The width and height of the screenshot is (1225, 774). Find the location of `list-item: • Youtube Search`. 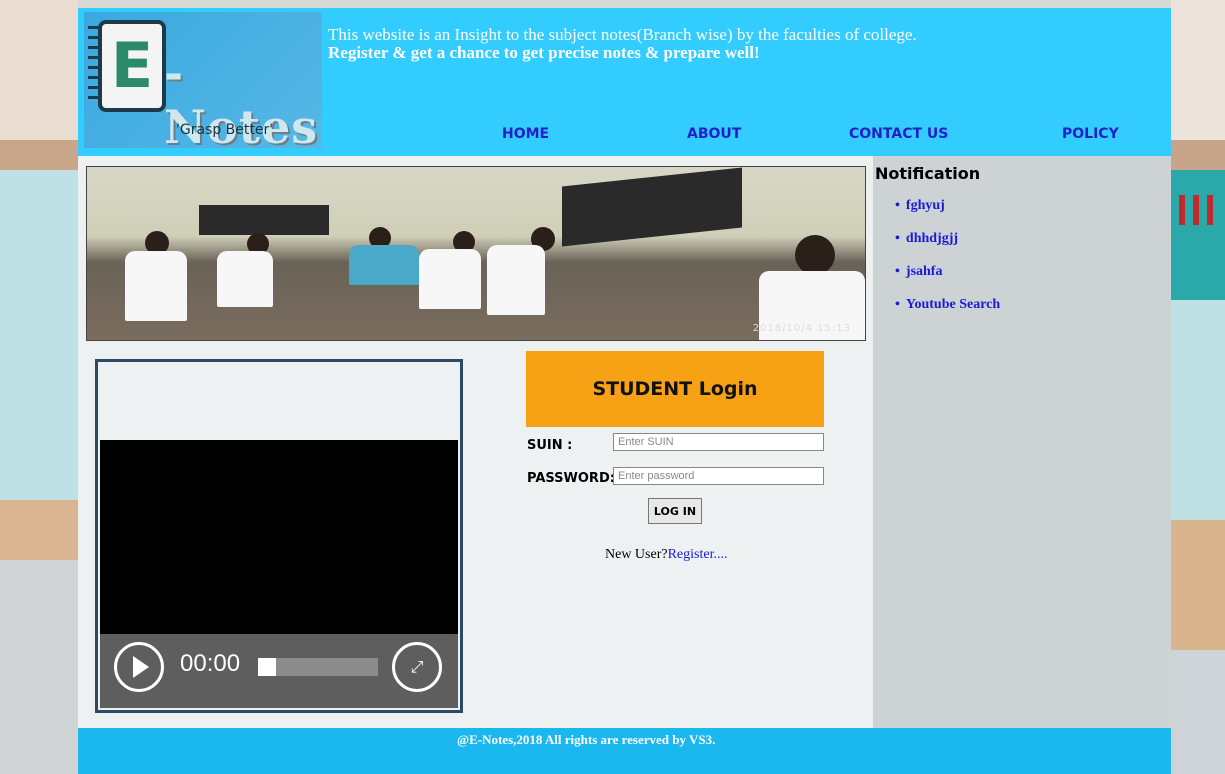

list-item: • Youtube Search is located at coordinates (947, 313).